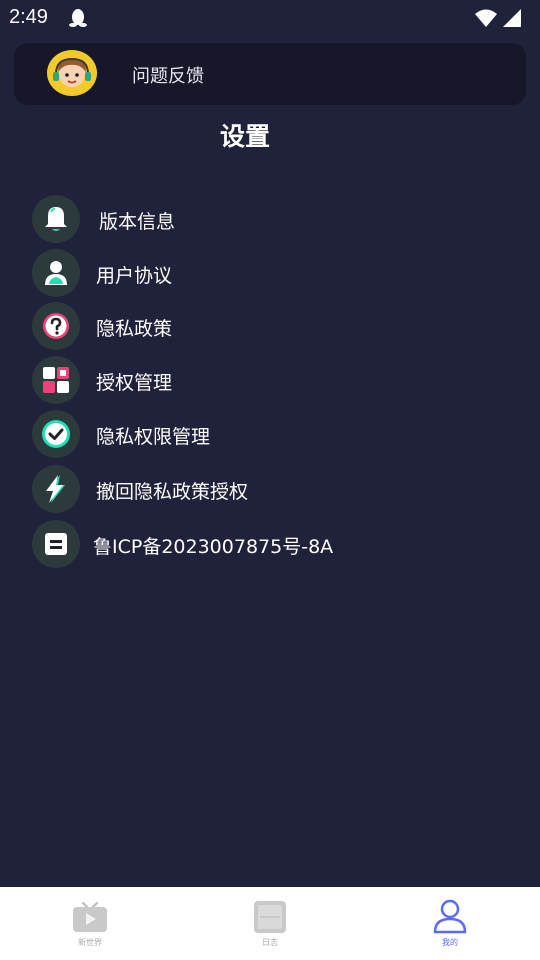 The height and width of the screenshot is (960, 540). What do you see at coordinates (72, 73) in the screenshot?
I see `customer-service-avatar-icon` at bounding box center [72, 73].